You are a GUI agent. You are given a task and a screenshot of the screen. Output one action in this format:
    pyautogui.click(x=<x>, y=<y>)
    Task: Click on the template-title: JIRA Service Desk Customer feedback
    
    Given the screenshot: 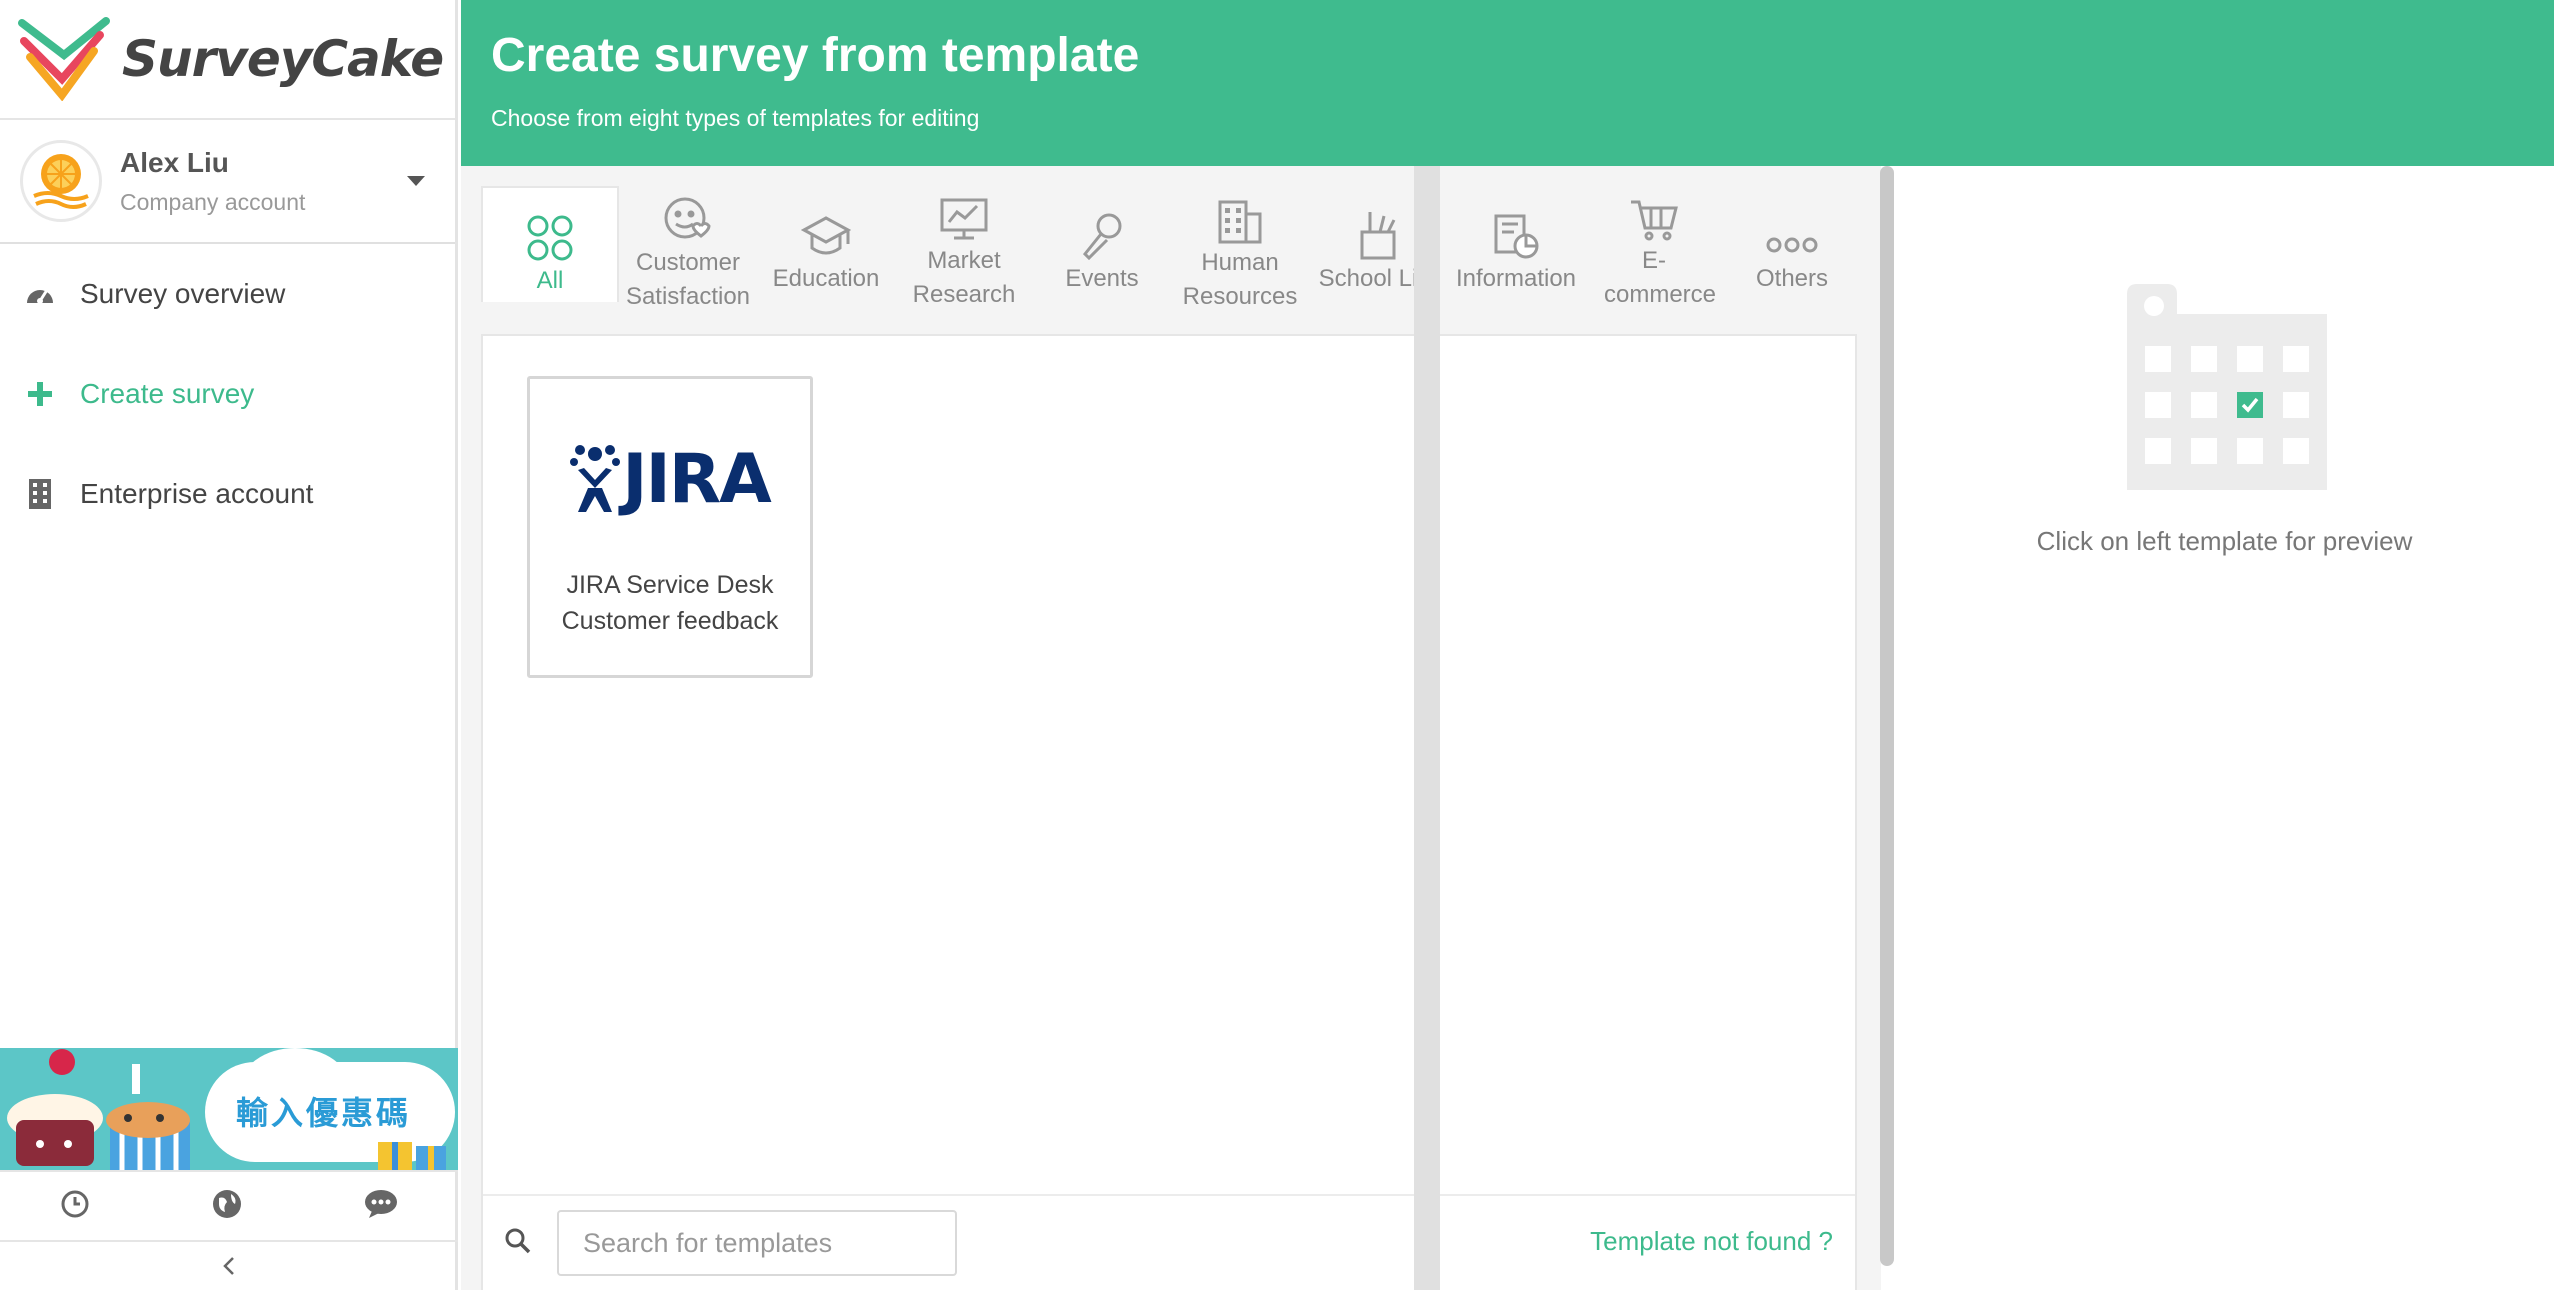 What is the action you would take?
    pyautogui.click(x=670, y=603)
    